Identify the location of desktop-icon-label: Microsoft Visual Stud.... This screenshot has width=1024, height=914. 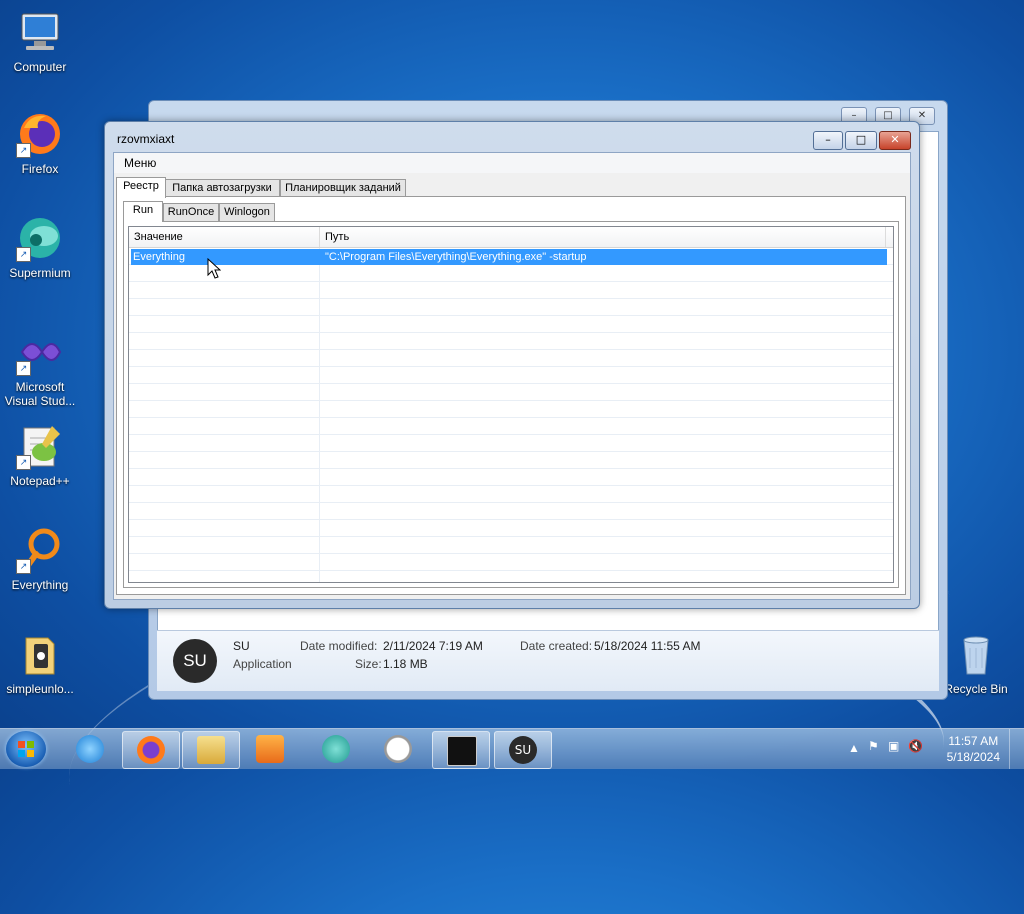
(40, 394).